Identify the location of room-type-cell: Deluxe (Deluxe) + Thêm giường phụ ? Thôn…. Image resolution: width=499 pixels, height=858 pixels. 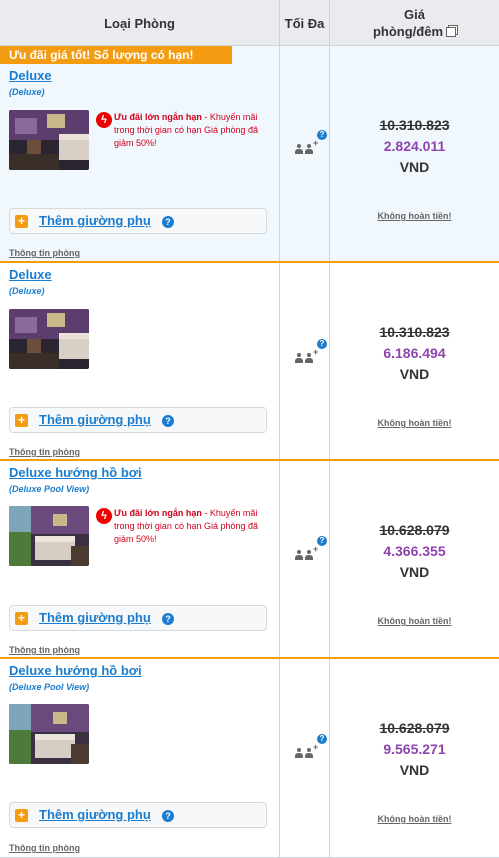
(140, 361).